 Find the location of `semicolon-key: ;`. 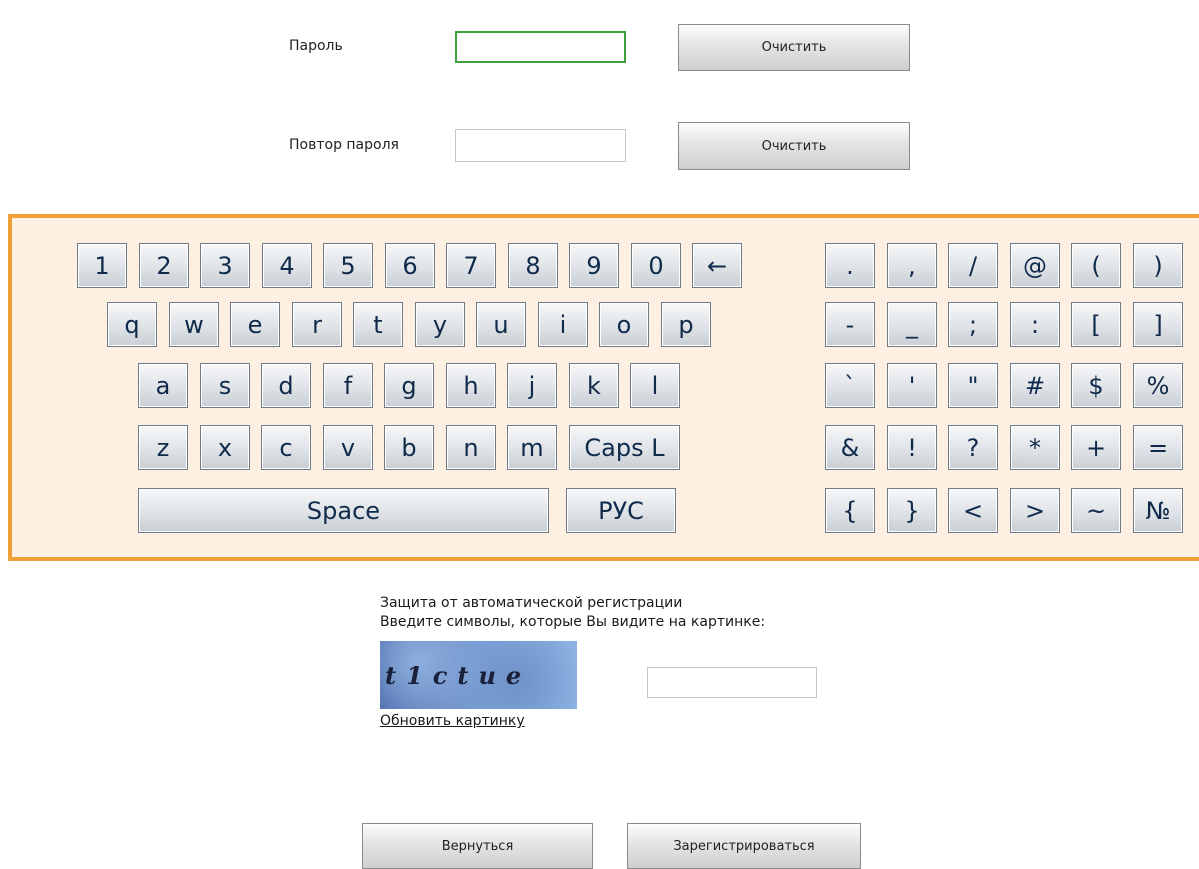

semicolon-key: ; is located at coordinates (973, 324).